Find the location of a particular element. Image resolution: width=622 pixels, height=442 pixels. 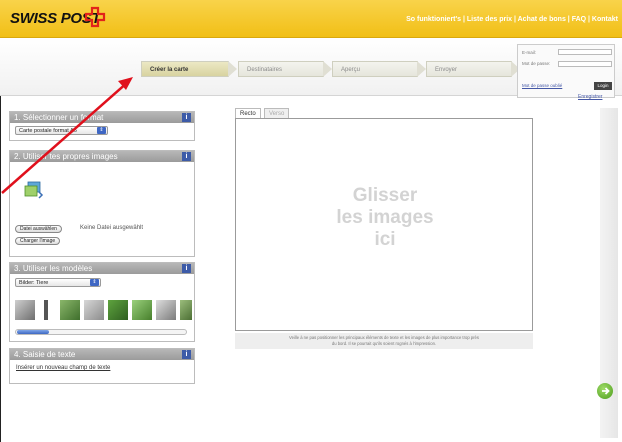

step-create-card: Créer la carte is located at coordinates (189, 69).